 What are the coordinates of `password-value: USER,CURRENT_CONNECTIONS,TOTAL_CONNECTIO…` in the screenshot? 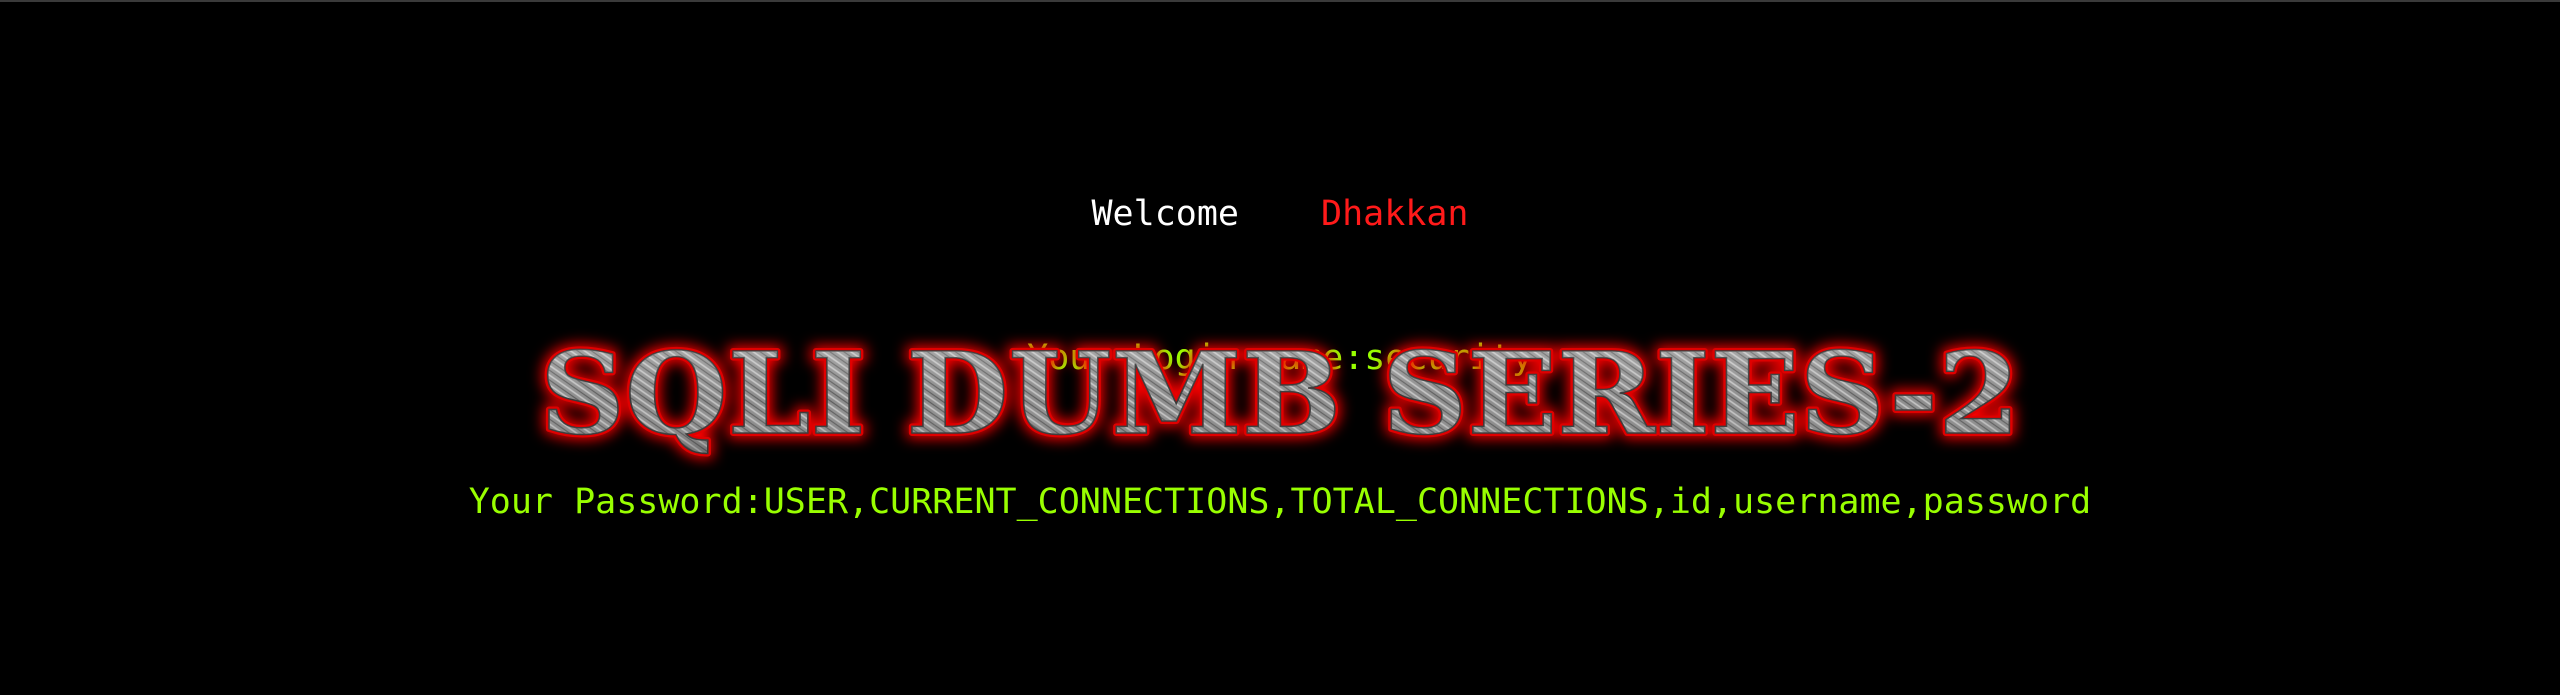 It's located at (1427, 502).